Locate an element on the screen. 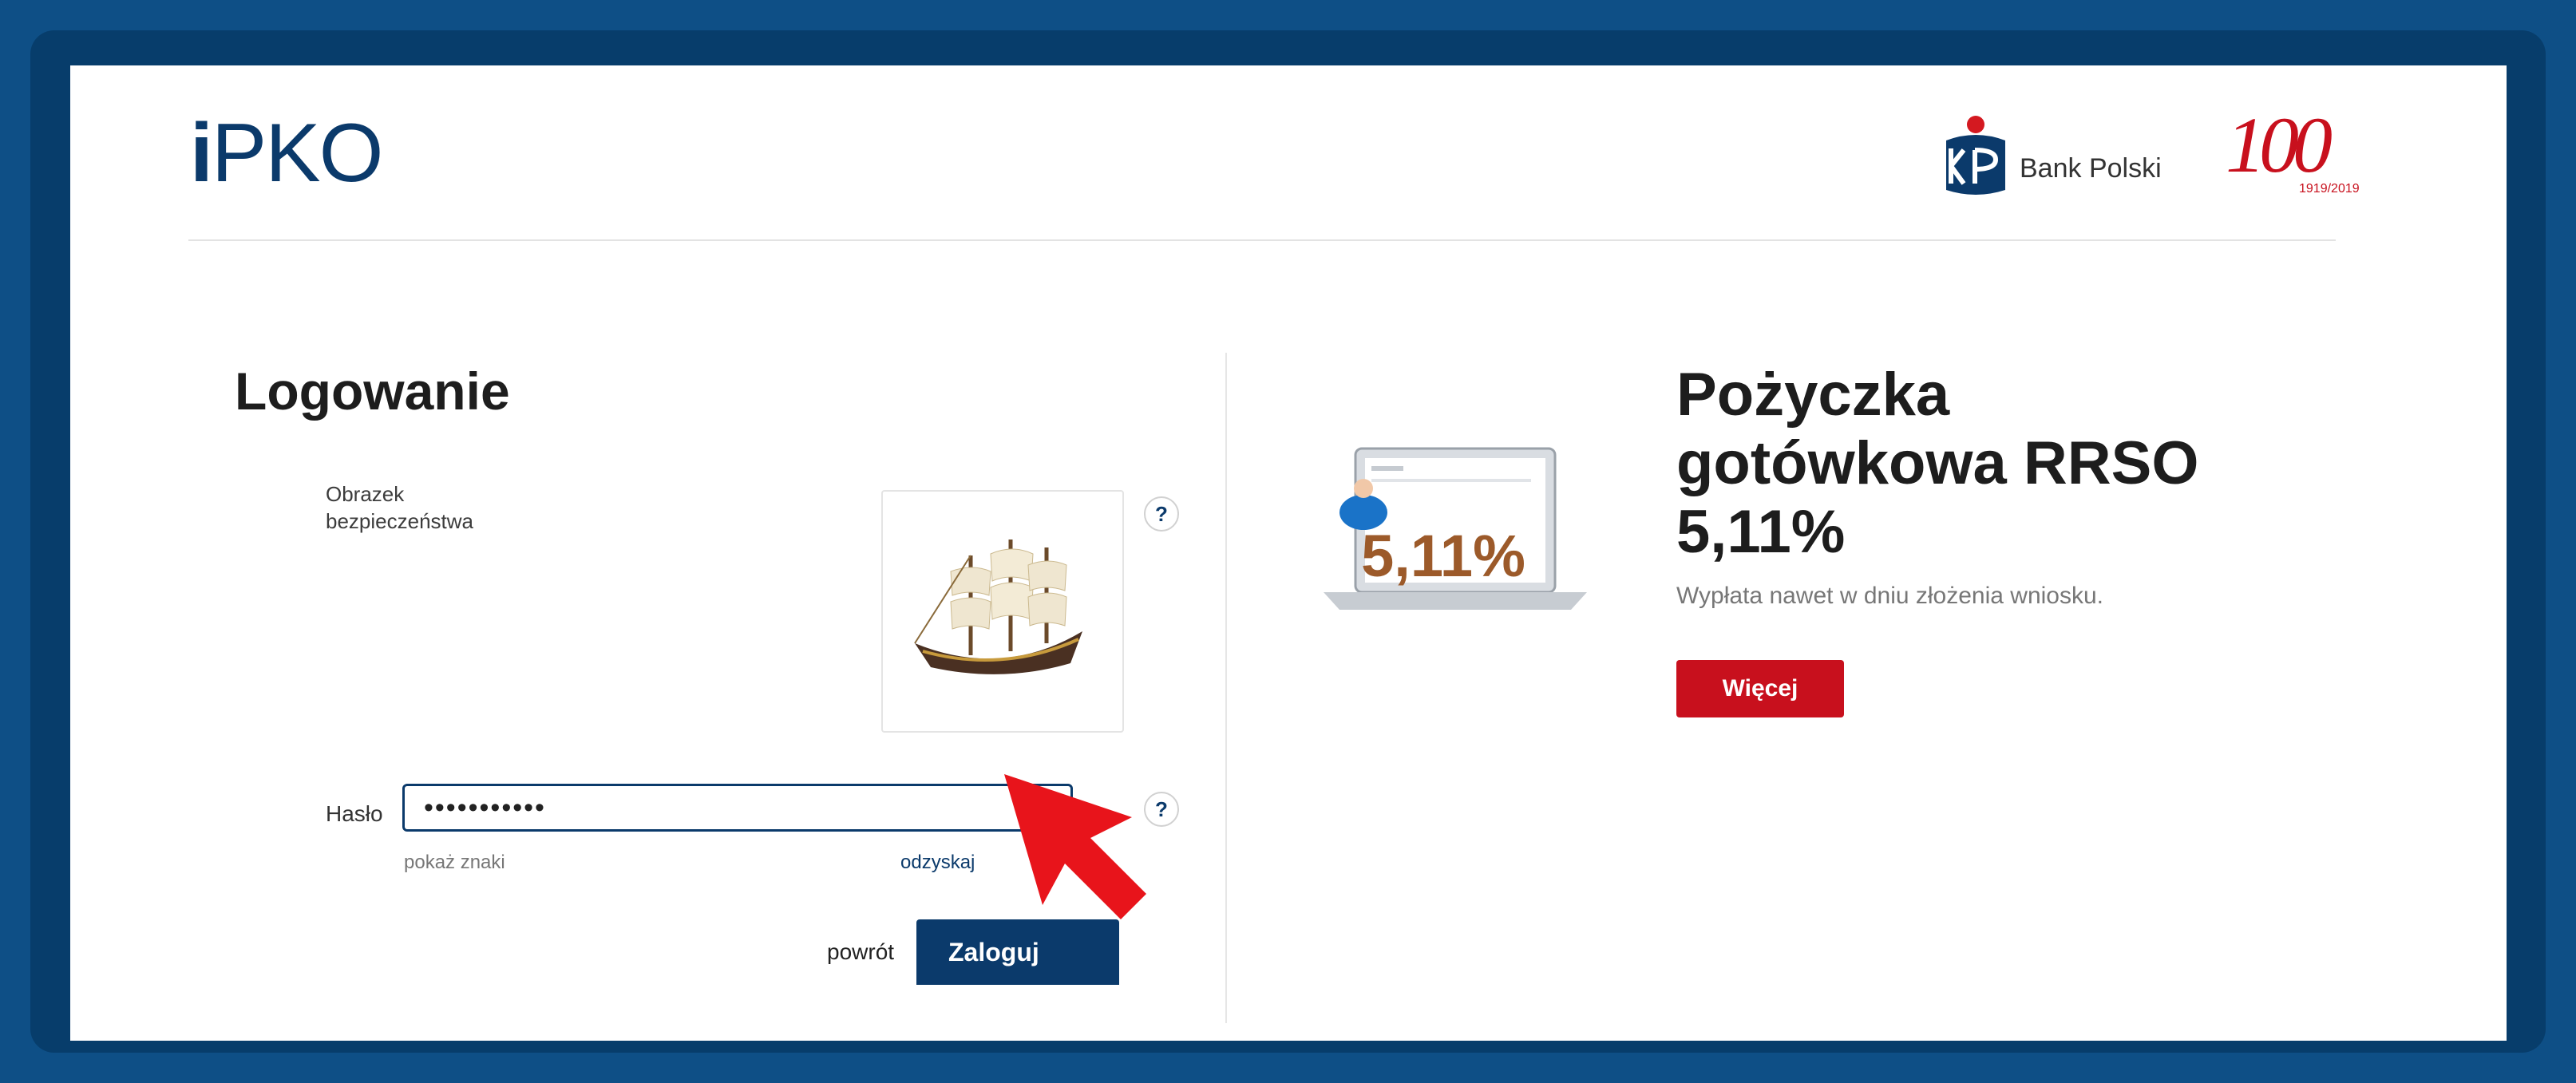 This screenshot has width=2576, height=1083. promo-title: Pożyczka gotówkowa RRSO 5,11% is located at coordinates (1995, 464).